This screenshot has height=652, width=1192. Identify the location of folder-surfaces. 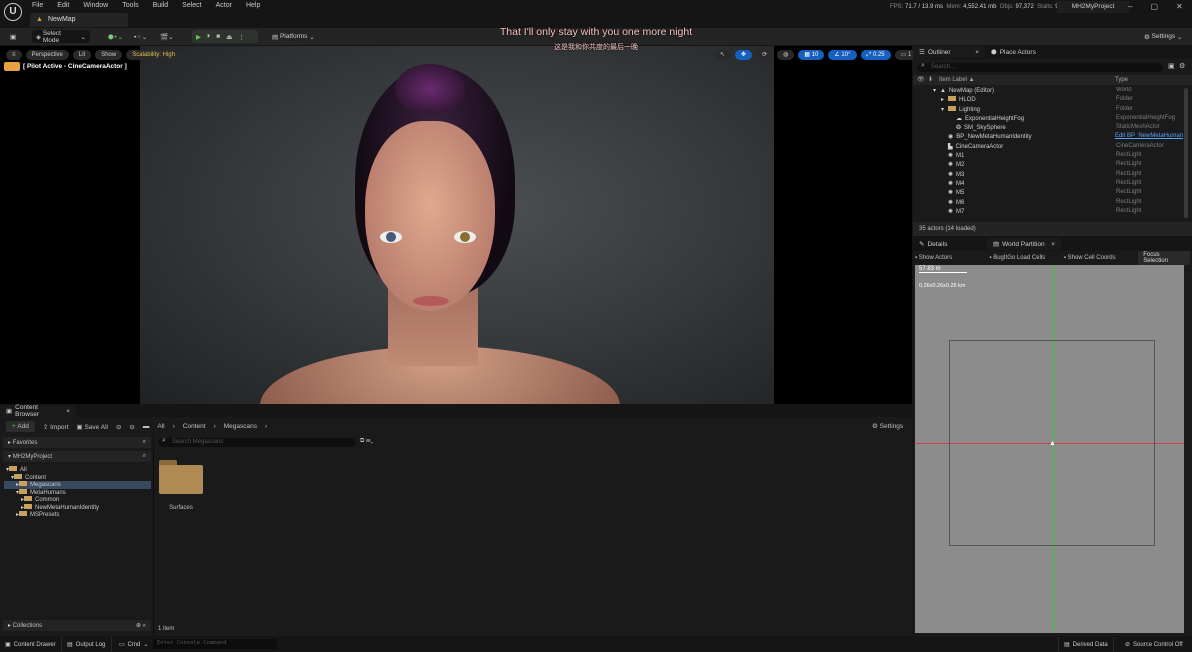
(181, 477).